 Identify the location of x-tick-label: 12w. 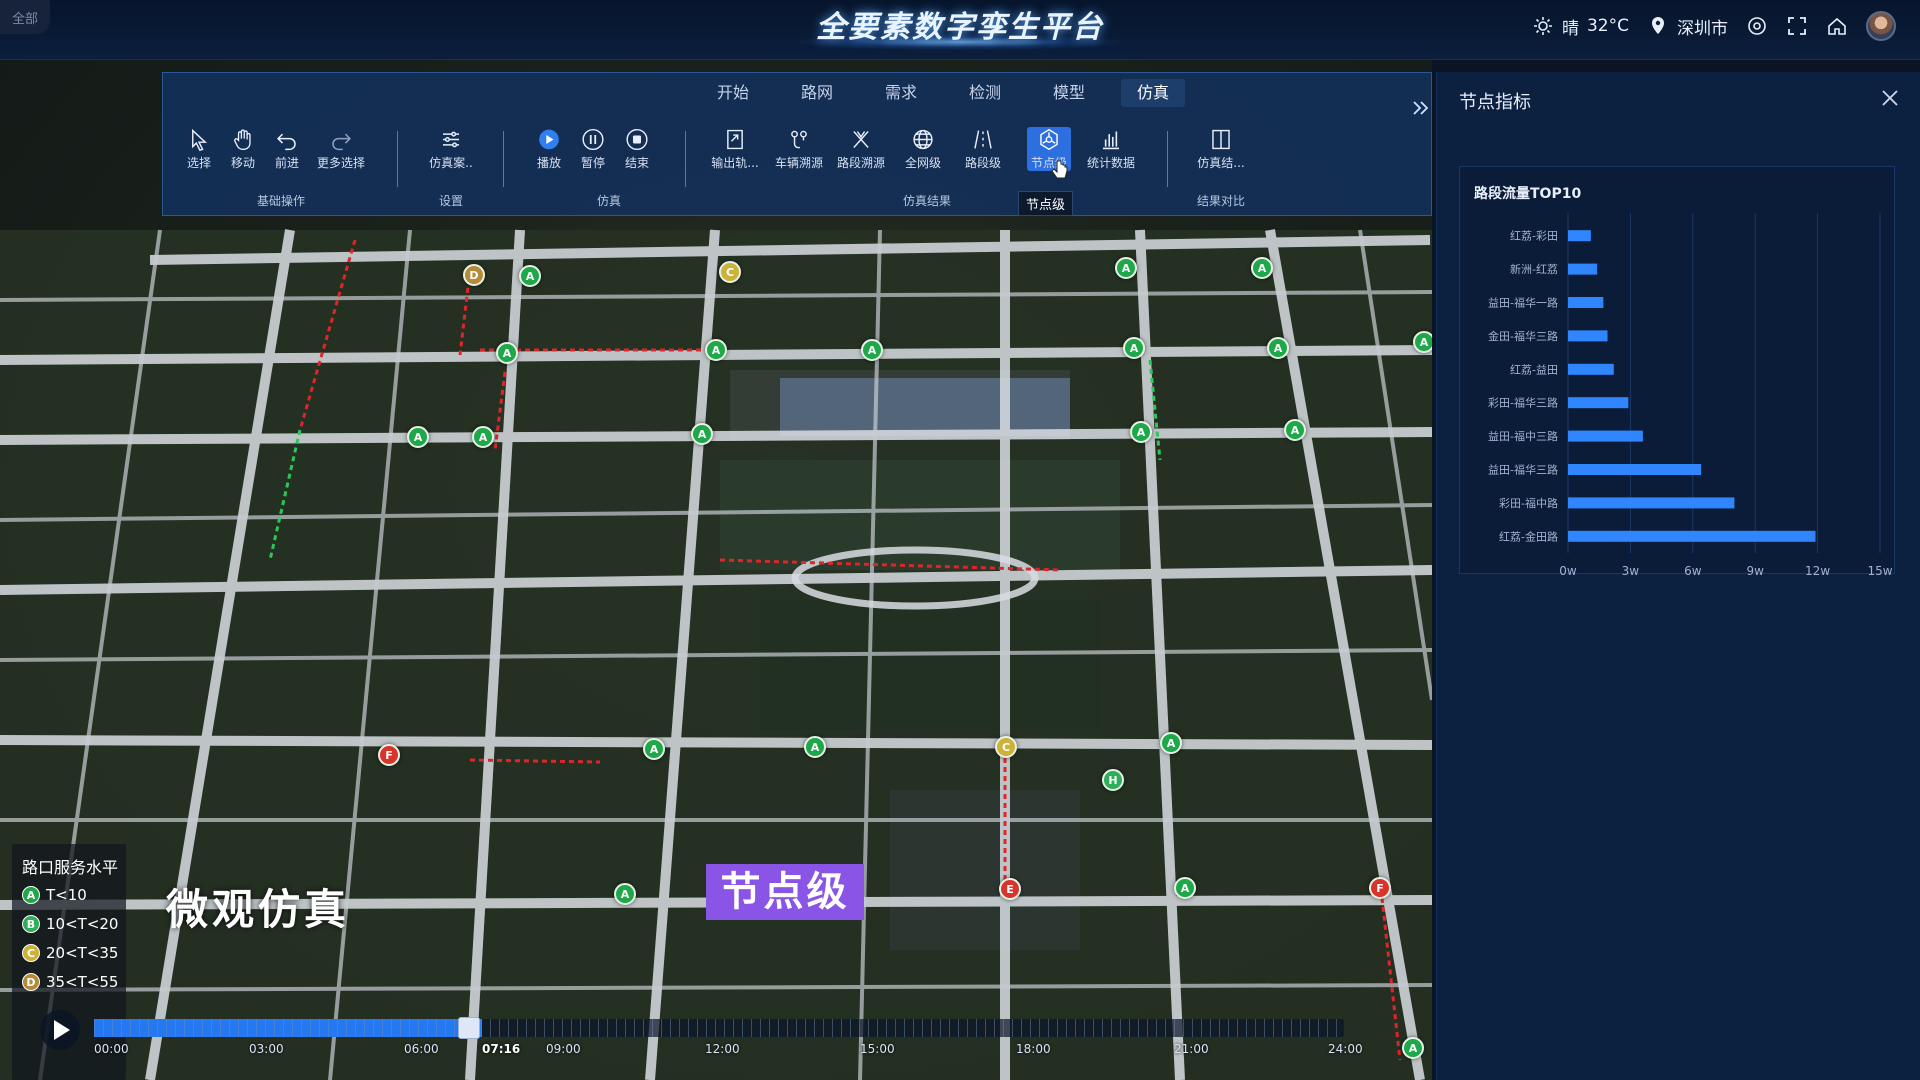
(1817, 569).